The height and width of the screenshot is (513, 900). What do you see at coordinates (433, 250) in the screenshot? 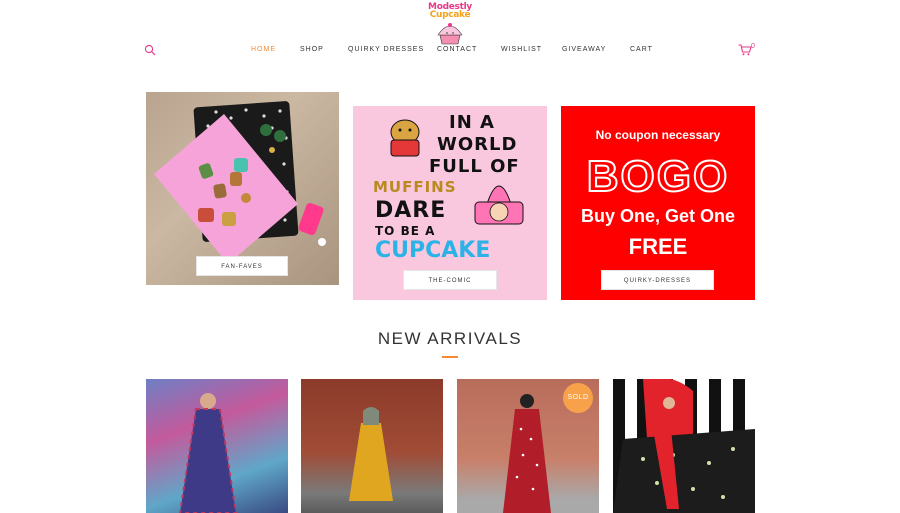
I see `comic-line-7: CUPCAKE` at bounding box center [433, 250].